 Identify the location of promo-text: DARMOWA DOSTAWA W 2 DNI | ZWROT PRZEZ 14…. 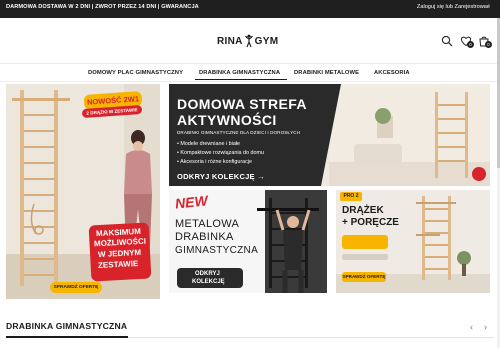
(102, 7).